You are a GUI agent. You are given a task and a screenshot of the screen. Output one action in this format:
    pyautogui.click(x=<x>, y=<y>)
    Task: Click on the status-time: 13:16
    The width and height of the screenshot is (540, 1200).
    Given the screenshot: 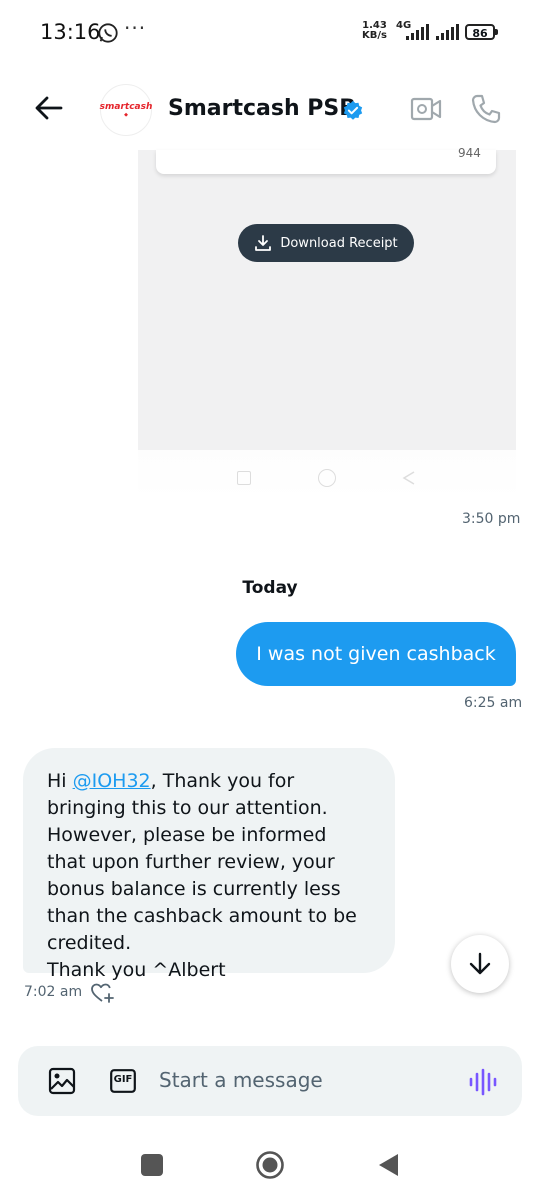 What is the action you would take?
    pyautogui.click(x=70, y=32)
    